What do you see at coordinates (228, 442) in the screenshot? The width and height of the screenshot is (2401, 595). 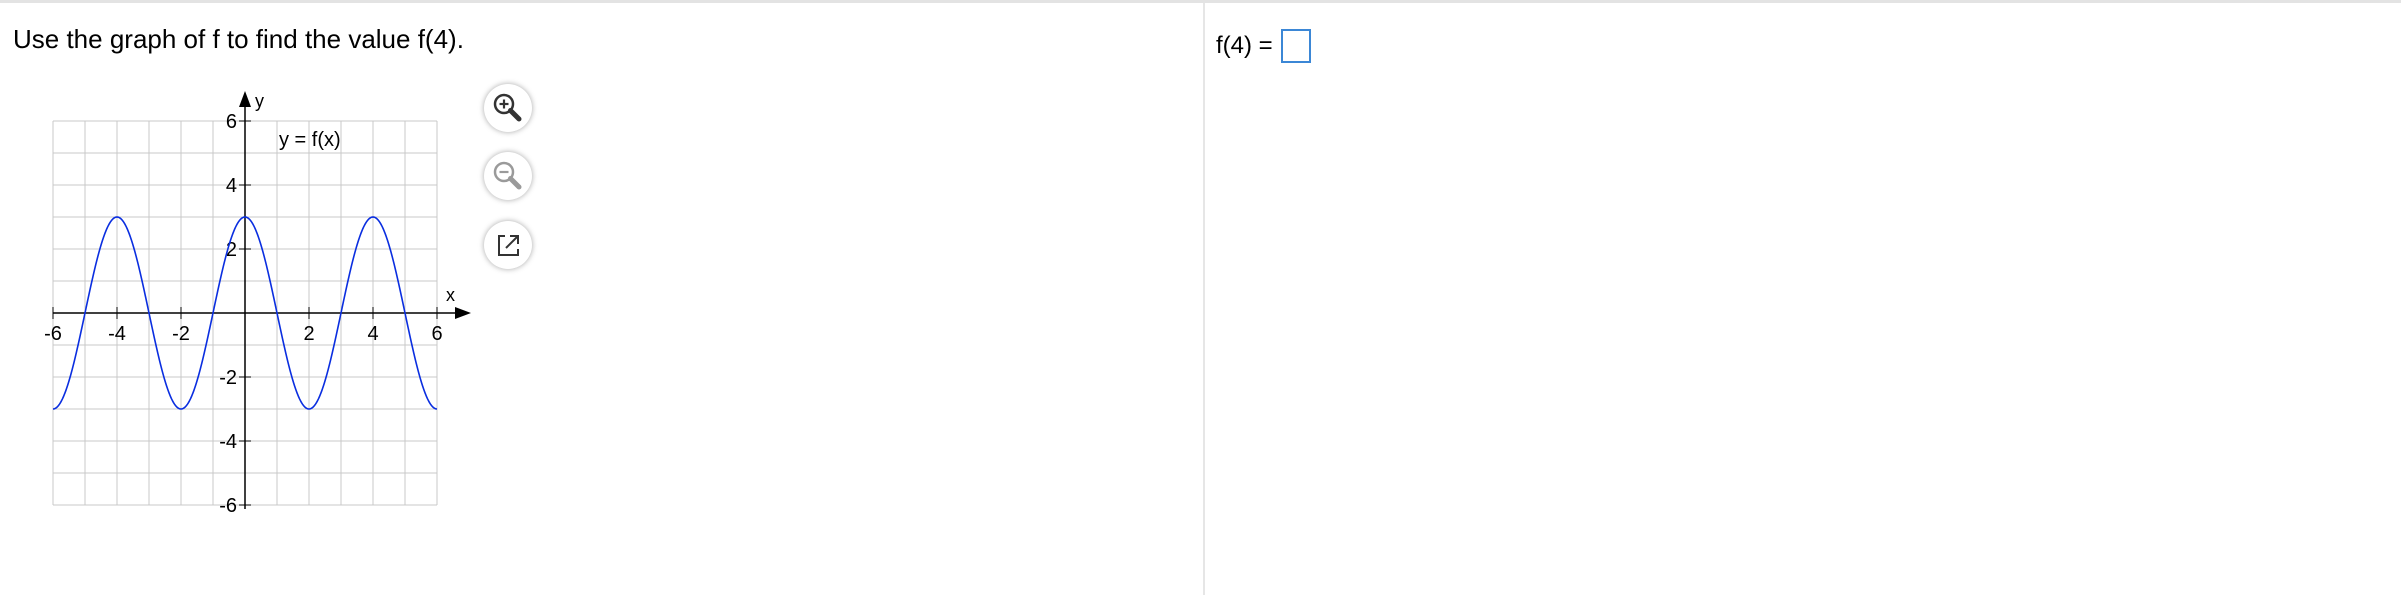 I see `y-tick-label: -4` at bounding box center [228, 442].